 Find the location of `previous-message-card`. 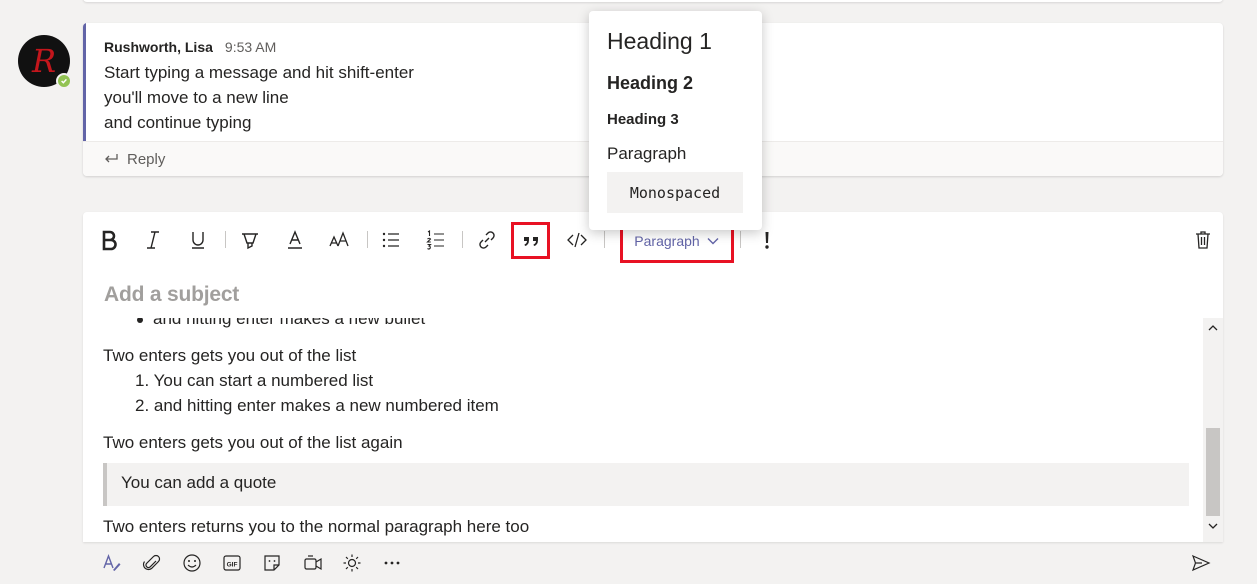

previous-message-card is located at coordinates (653, 1).